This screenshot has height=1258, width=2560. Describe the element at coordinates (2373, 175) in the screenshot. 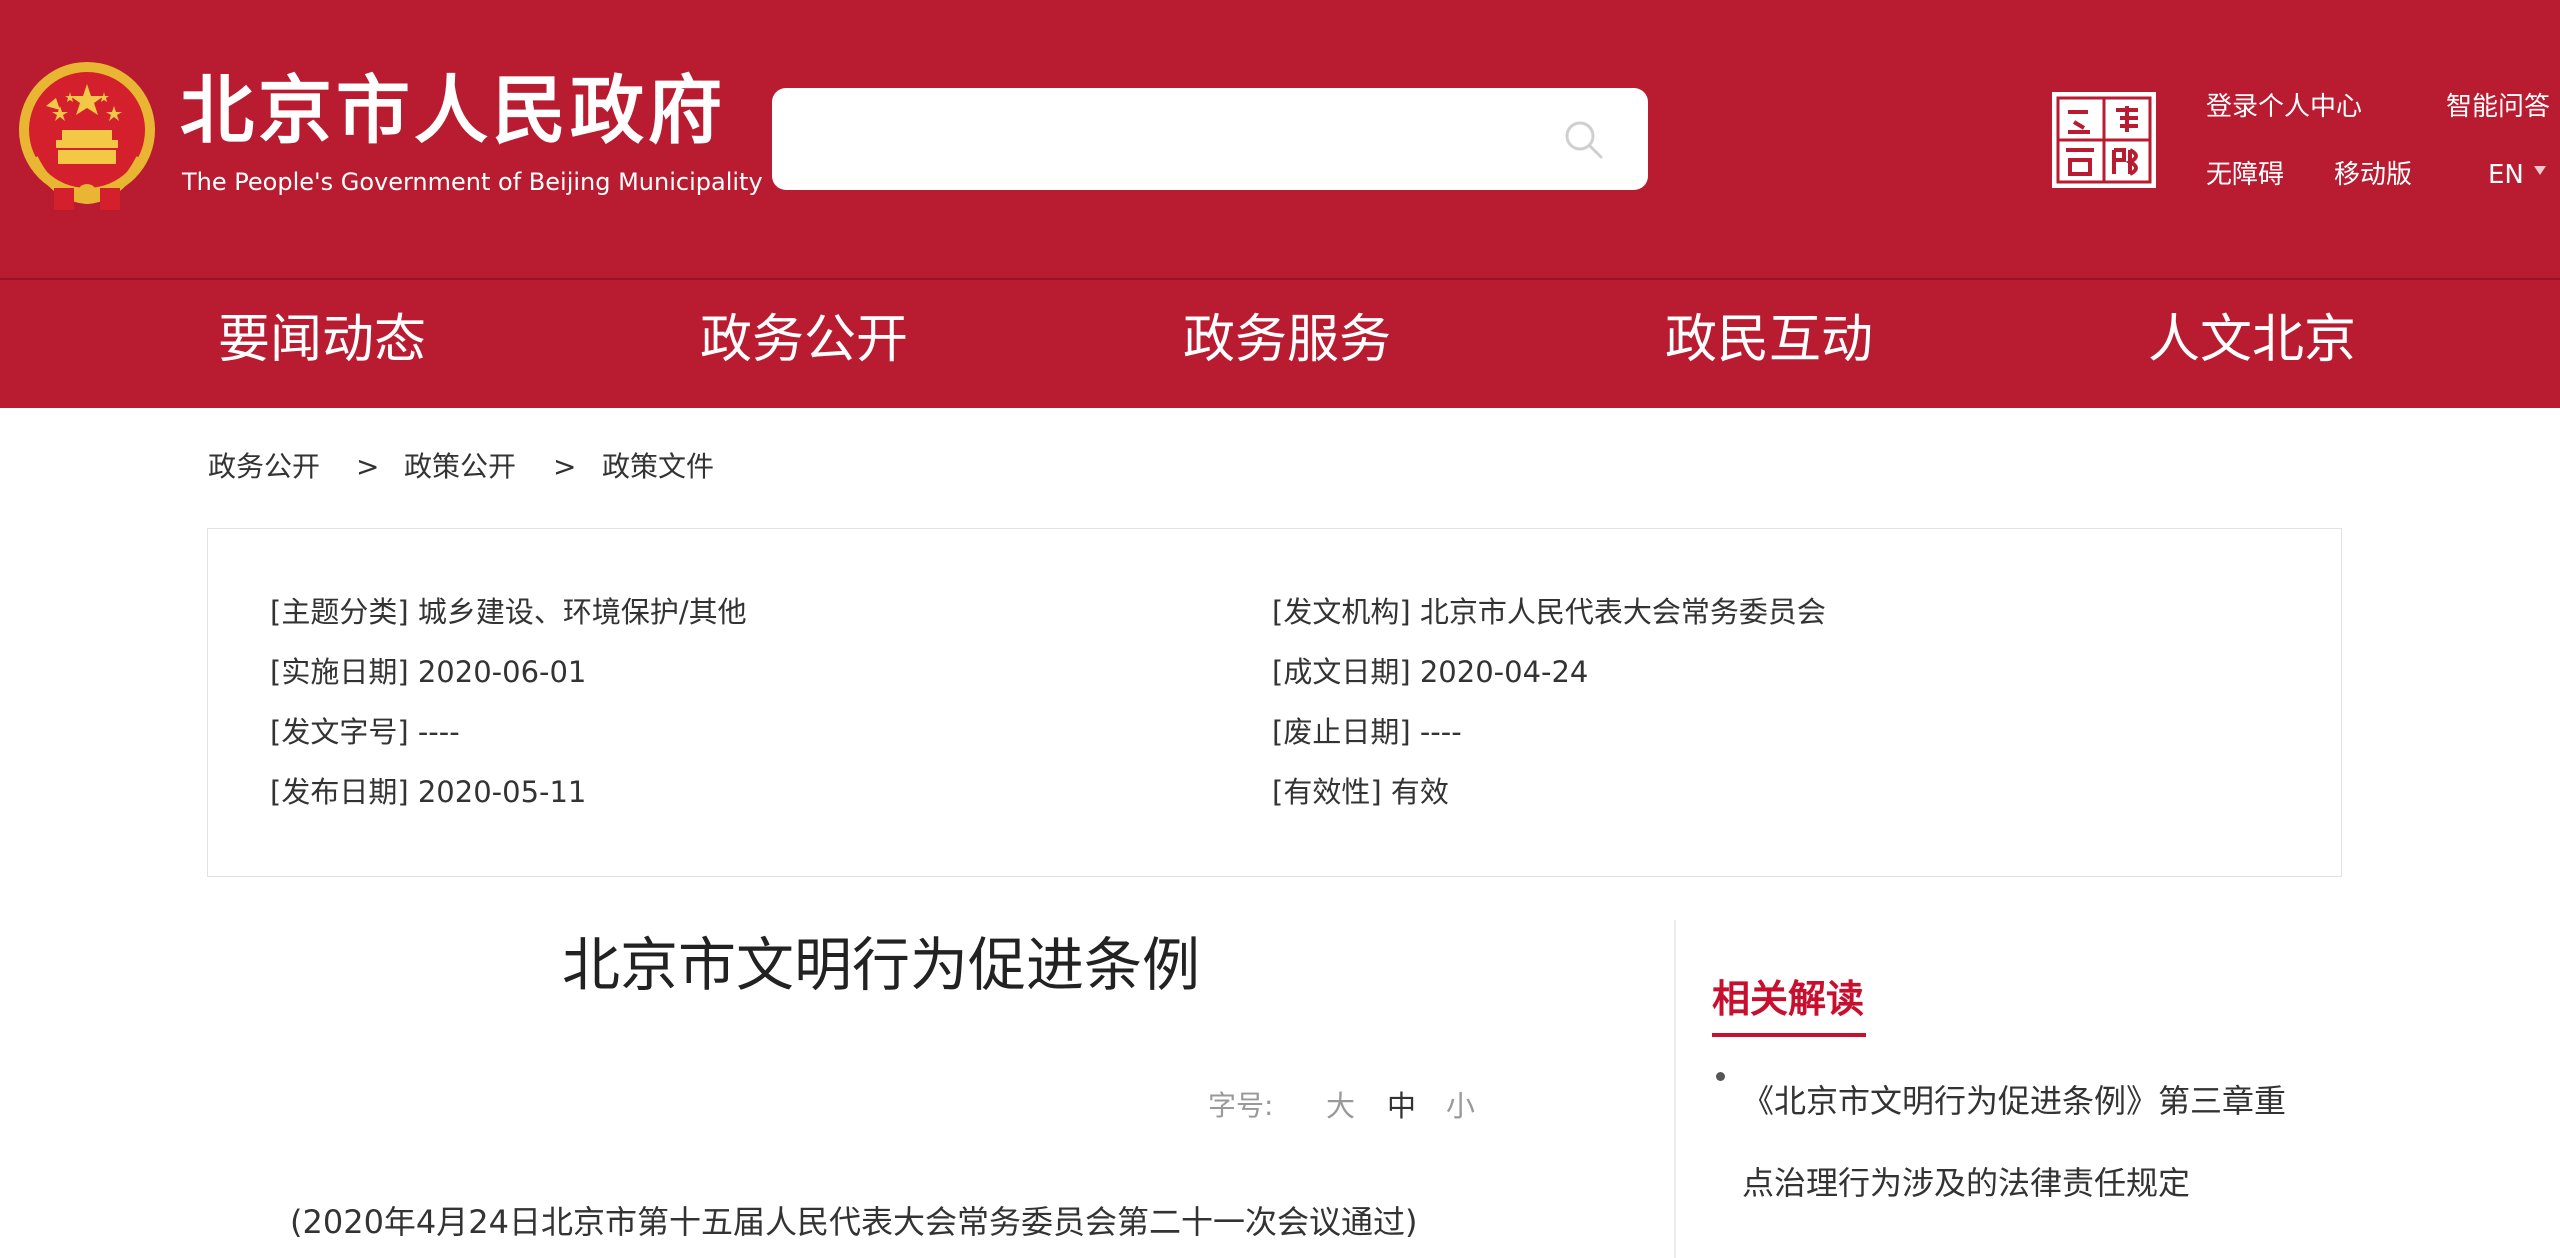

I see `mobile-version-link: 移动版` at that location.